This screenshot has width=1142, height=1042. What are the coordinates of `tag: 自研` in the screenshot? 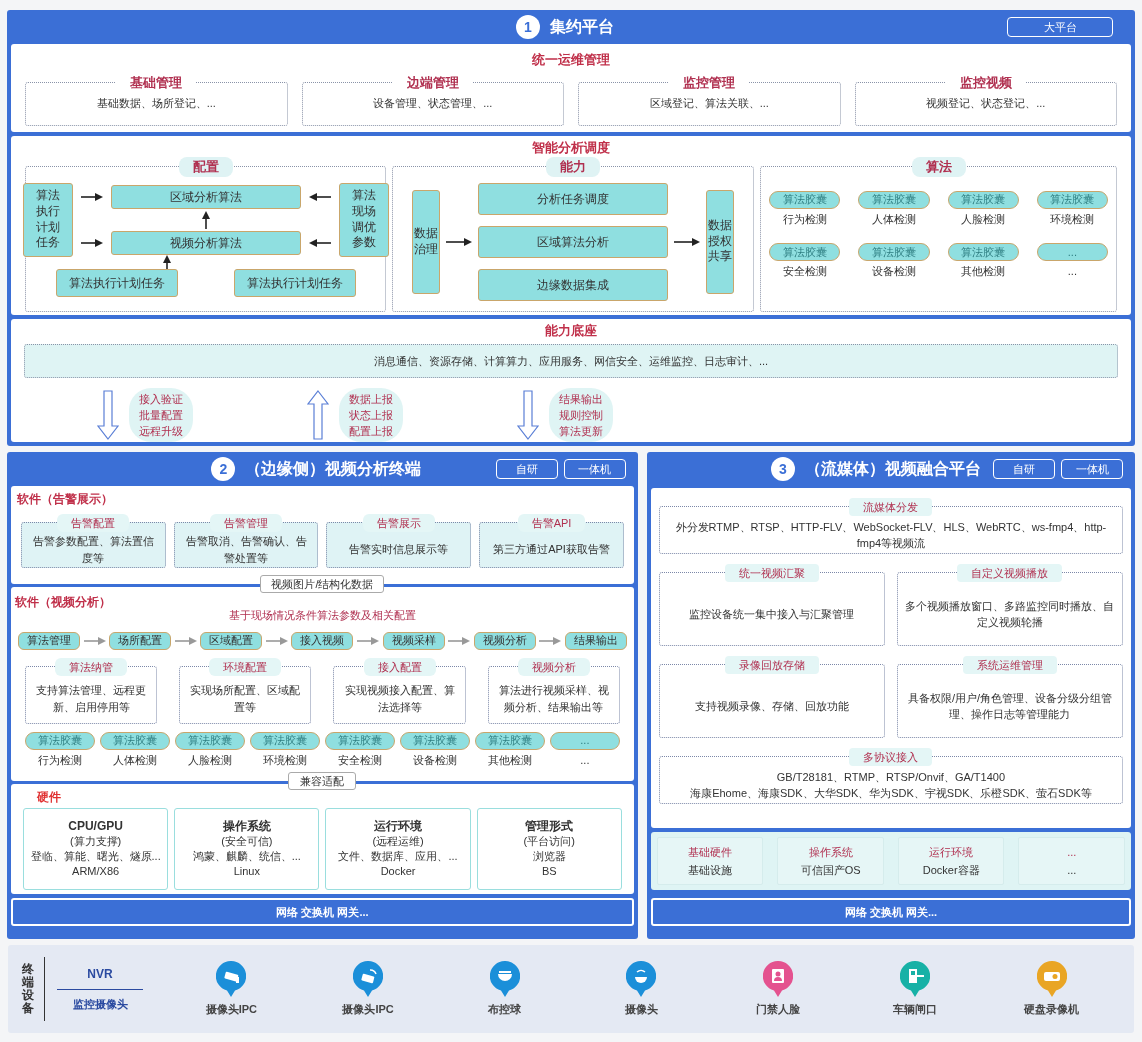 It's located at (1024, 469).